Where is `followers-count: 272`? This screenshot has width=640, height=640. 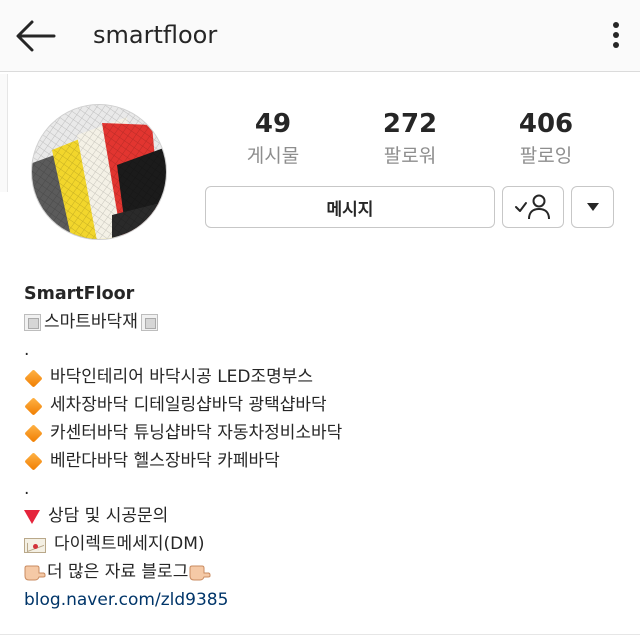
followers-count: 272 is located at coordinates (410, 124).